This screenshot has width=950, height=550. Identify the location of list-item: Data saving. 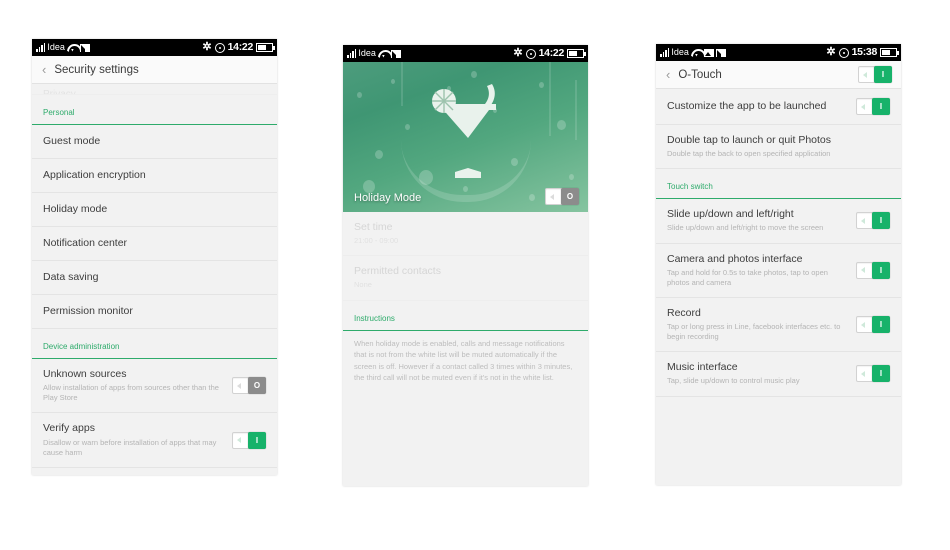
(154, 278).